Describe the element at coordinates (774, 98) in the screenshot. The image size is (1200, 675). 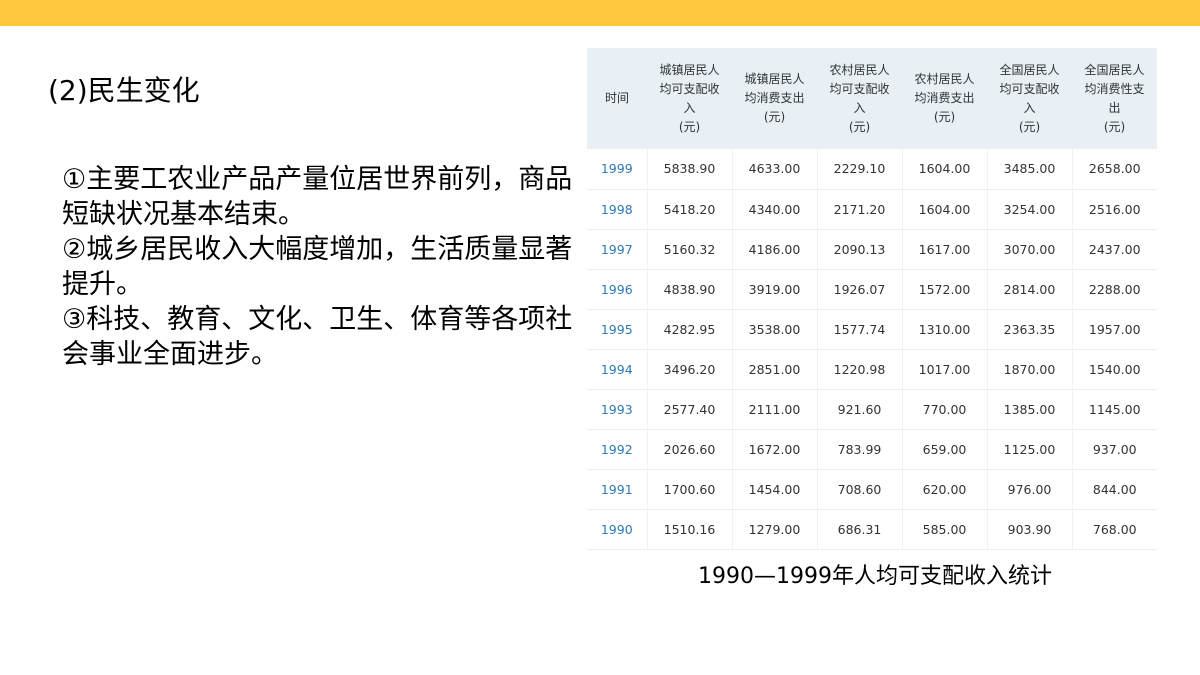
I see `header-urban-consumption: 城镇居民人 均消费支出 (元)` at that location.